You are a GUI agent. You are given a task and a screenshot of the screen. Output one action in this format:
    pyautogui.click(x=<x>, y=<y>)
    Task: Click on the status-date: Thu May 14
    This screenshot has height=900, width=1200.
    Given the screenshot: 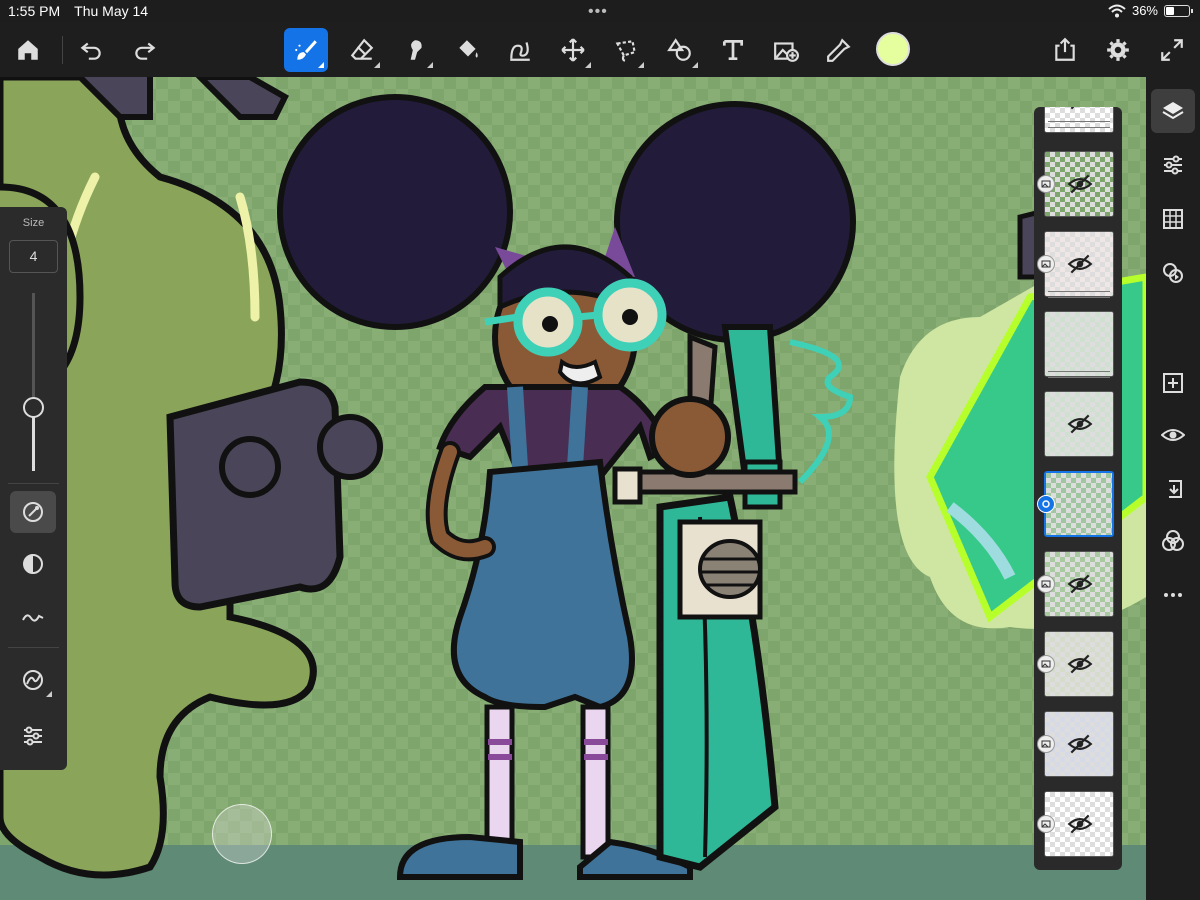 What is the action you would take?
    pyautogui.click(x=111, y=11)
    